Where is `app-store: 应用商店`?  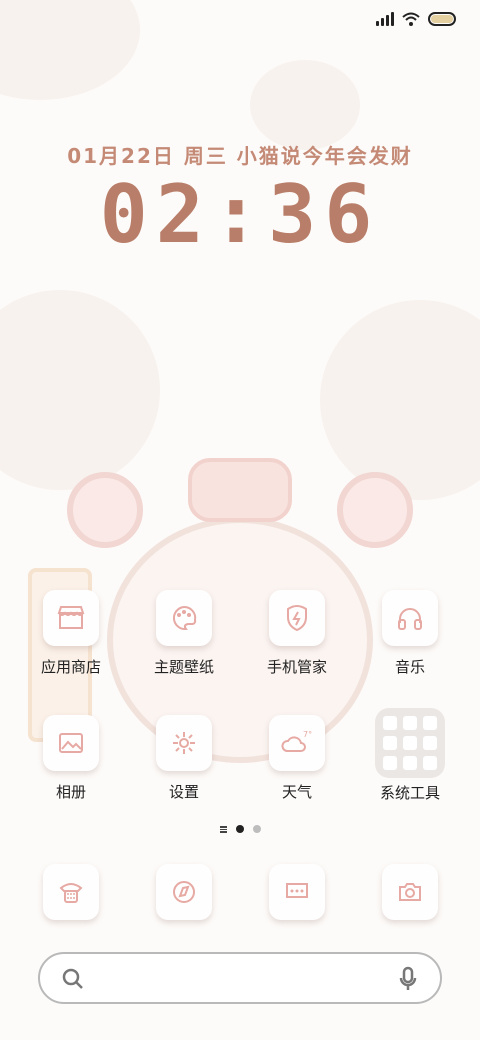
app-store: 应用商店 is located at coordinates (71, 633).